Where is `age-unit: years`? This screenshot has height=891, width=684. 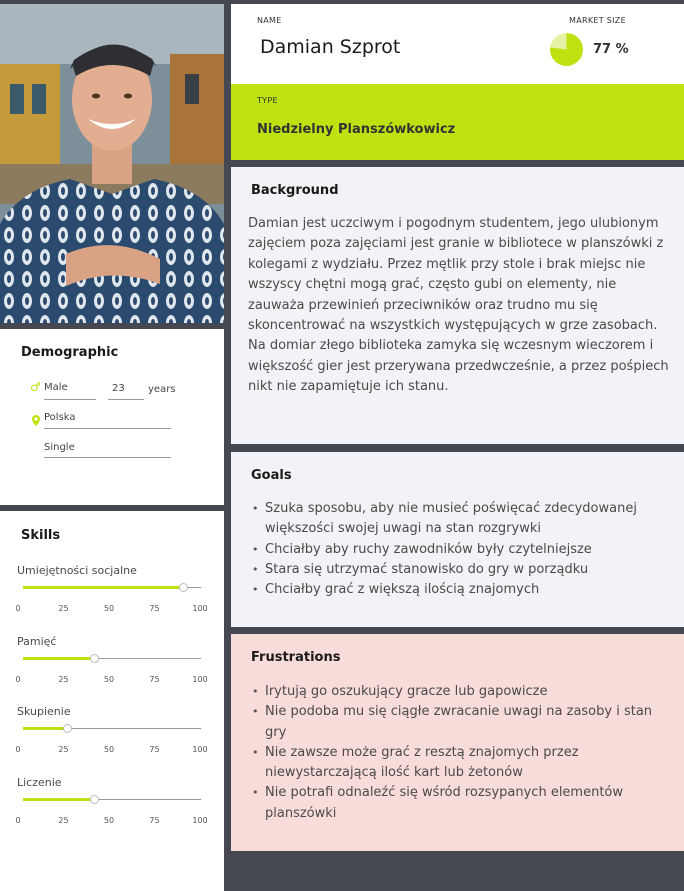 age-unit: years is located at coordinates (162, 389).